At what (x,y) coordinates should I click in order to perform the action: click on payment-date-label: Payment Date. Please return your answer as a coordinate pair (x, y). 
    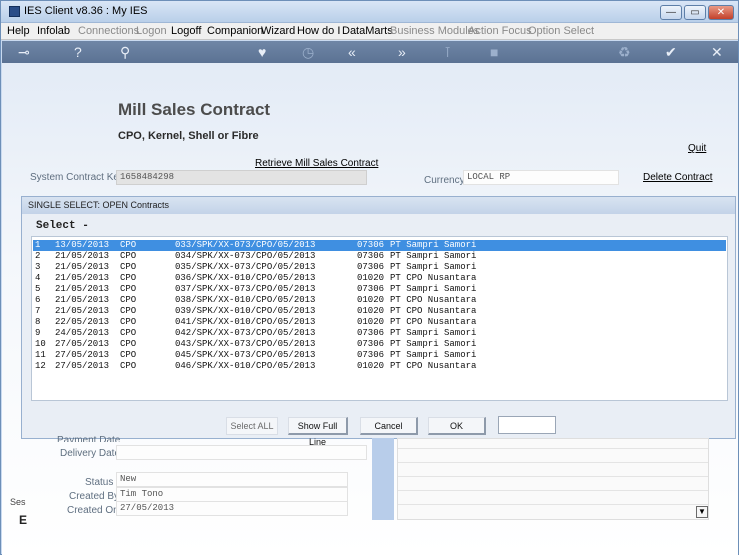
    Looking at the image, I should click on (89, 438).